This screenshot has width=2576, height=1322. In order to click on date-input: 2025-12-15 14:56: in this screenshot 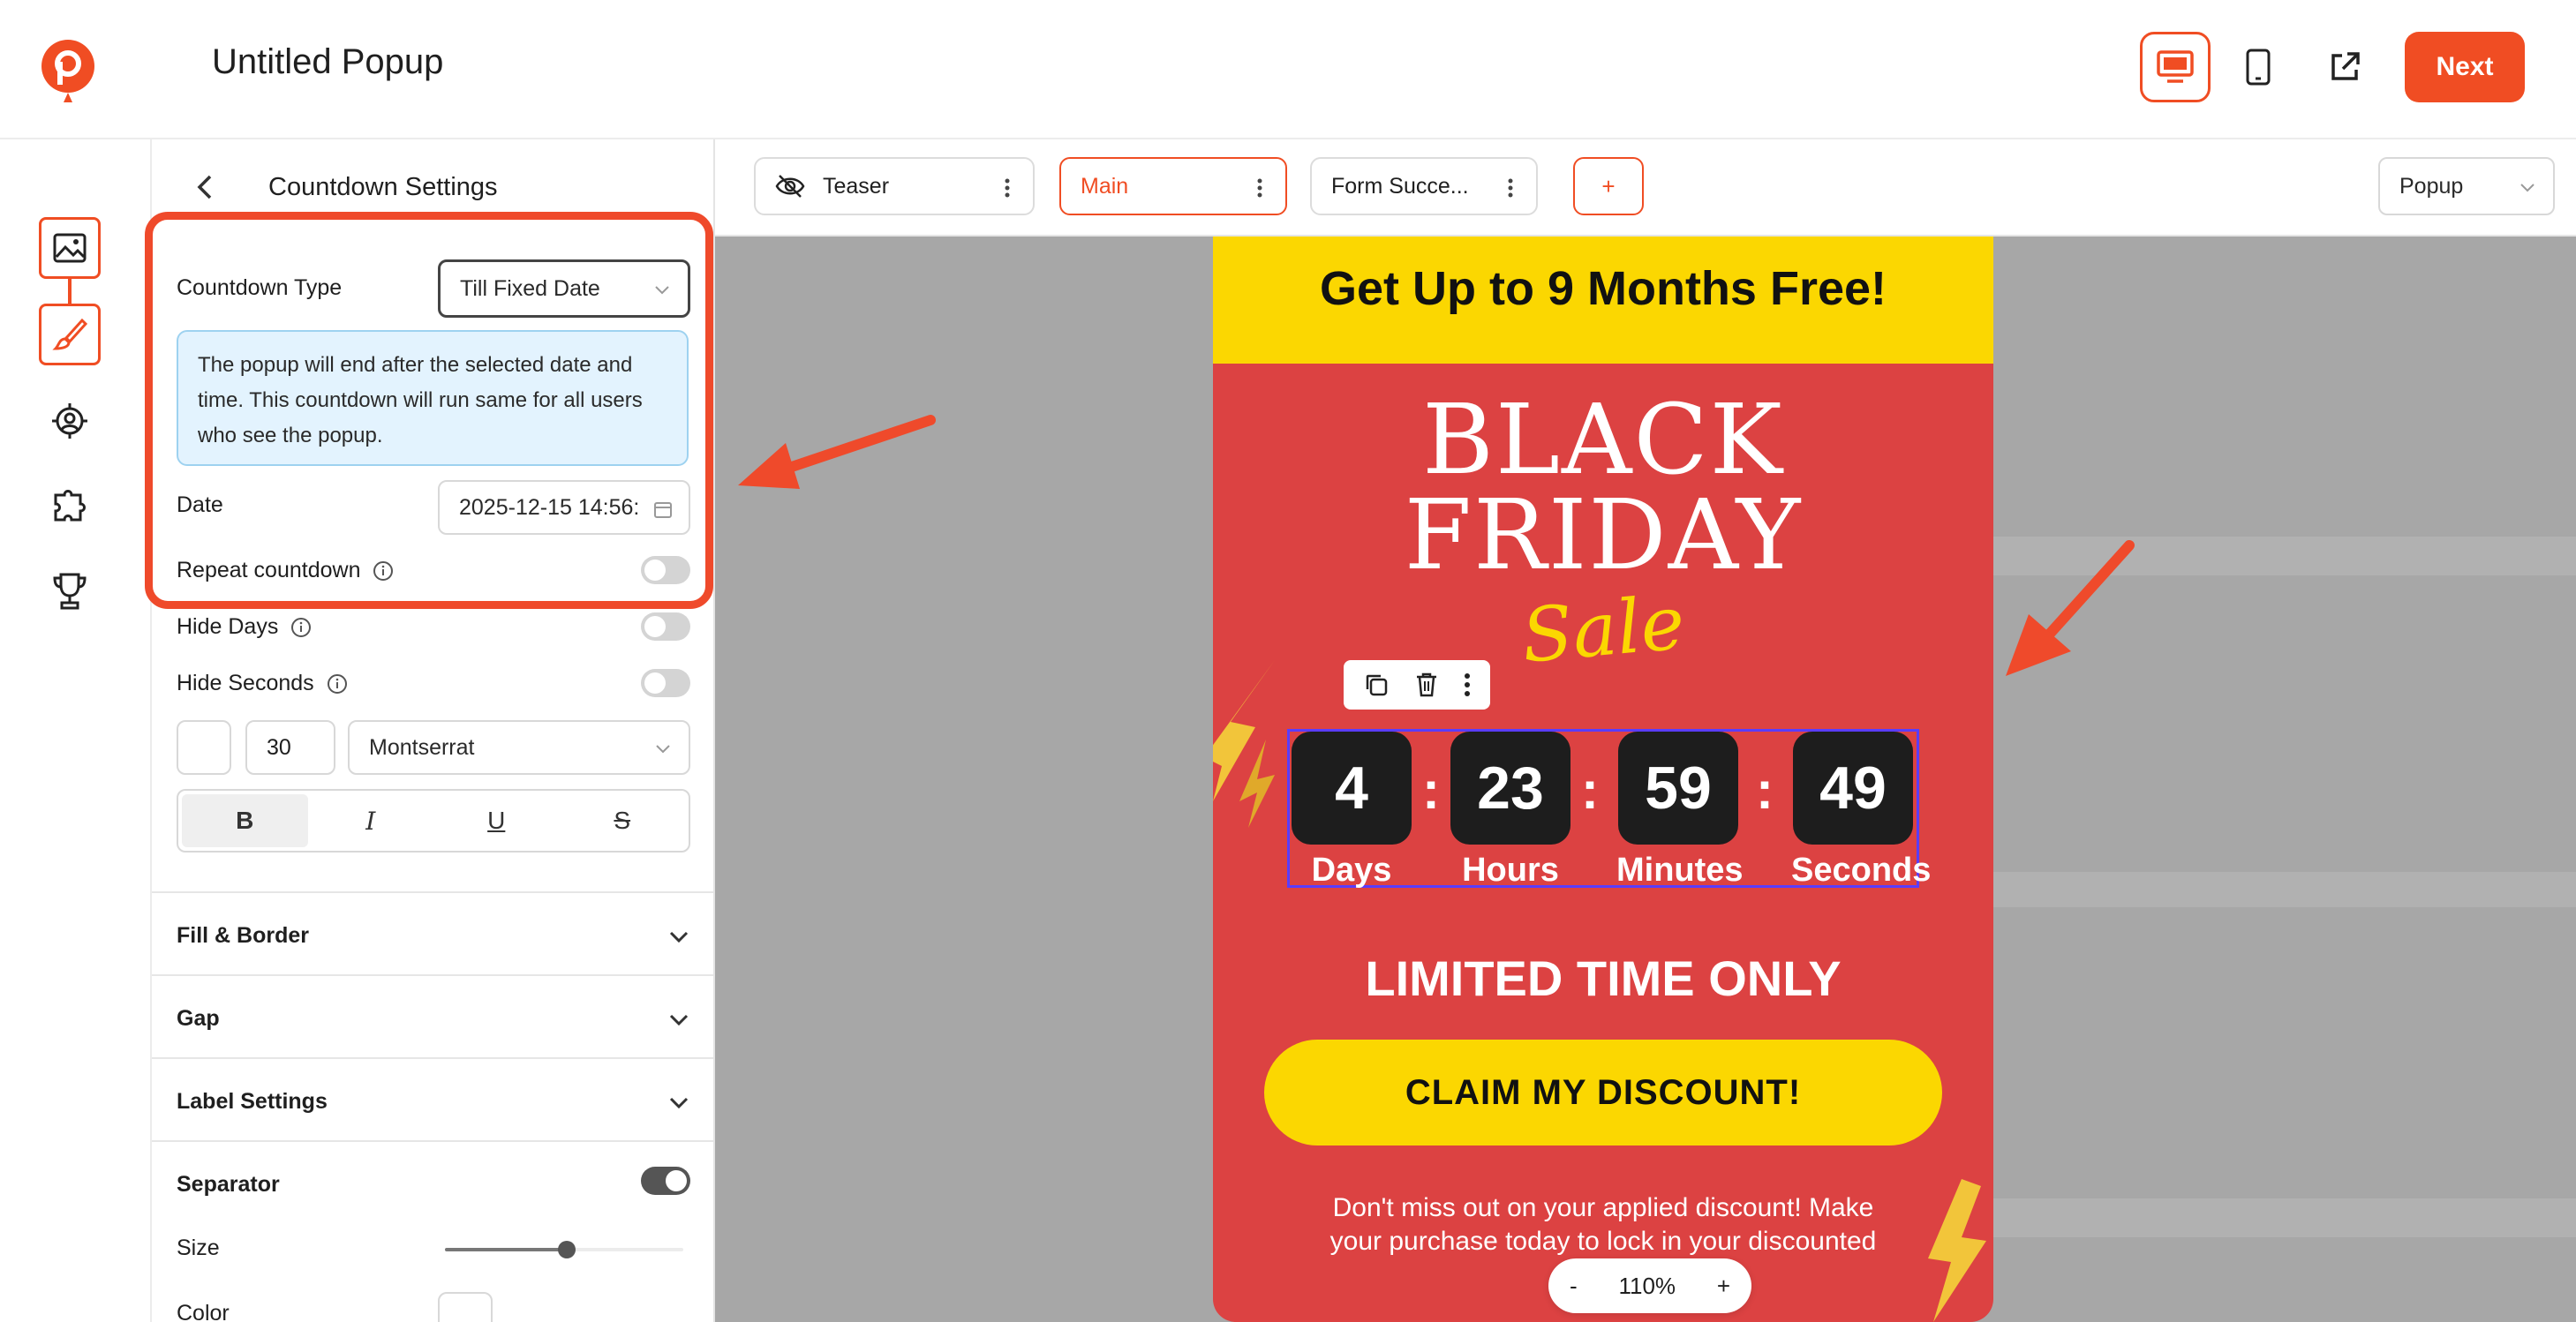, I will do `click(564, 507)`.